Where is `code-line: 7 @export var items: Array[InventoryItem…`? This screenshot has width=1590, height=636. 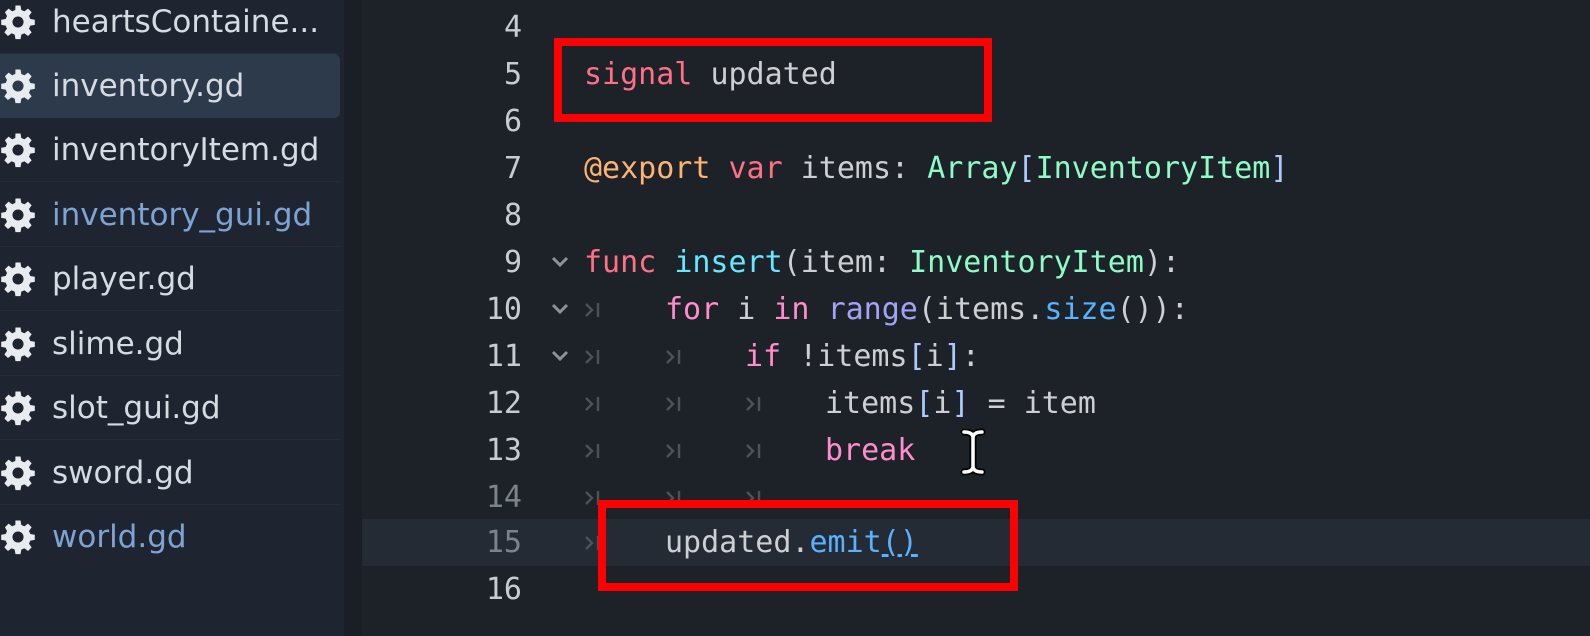 code-line: 7 @export var items: Array[InventoryItem… is located at coordinates (976, 168).